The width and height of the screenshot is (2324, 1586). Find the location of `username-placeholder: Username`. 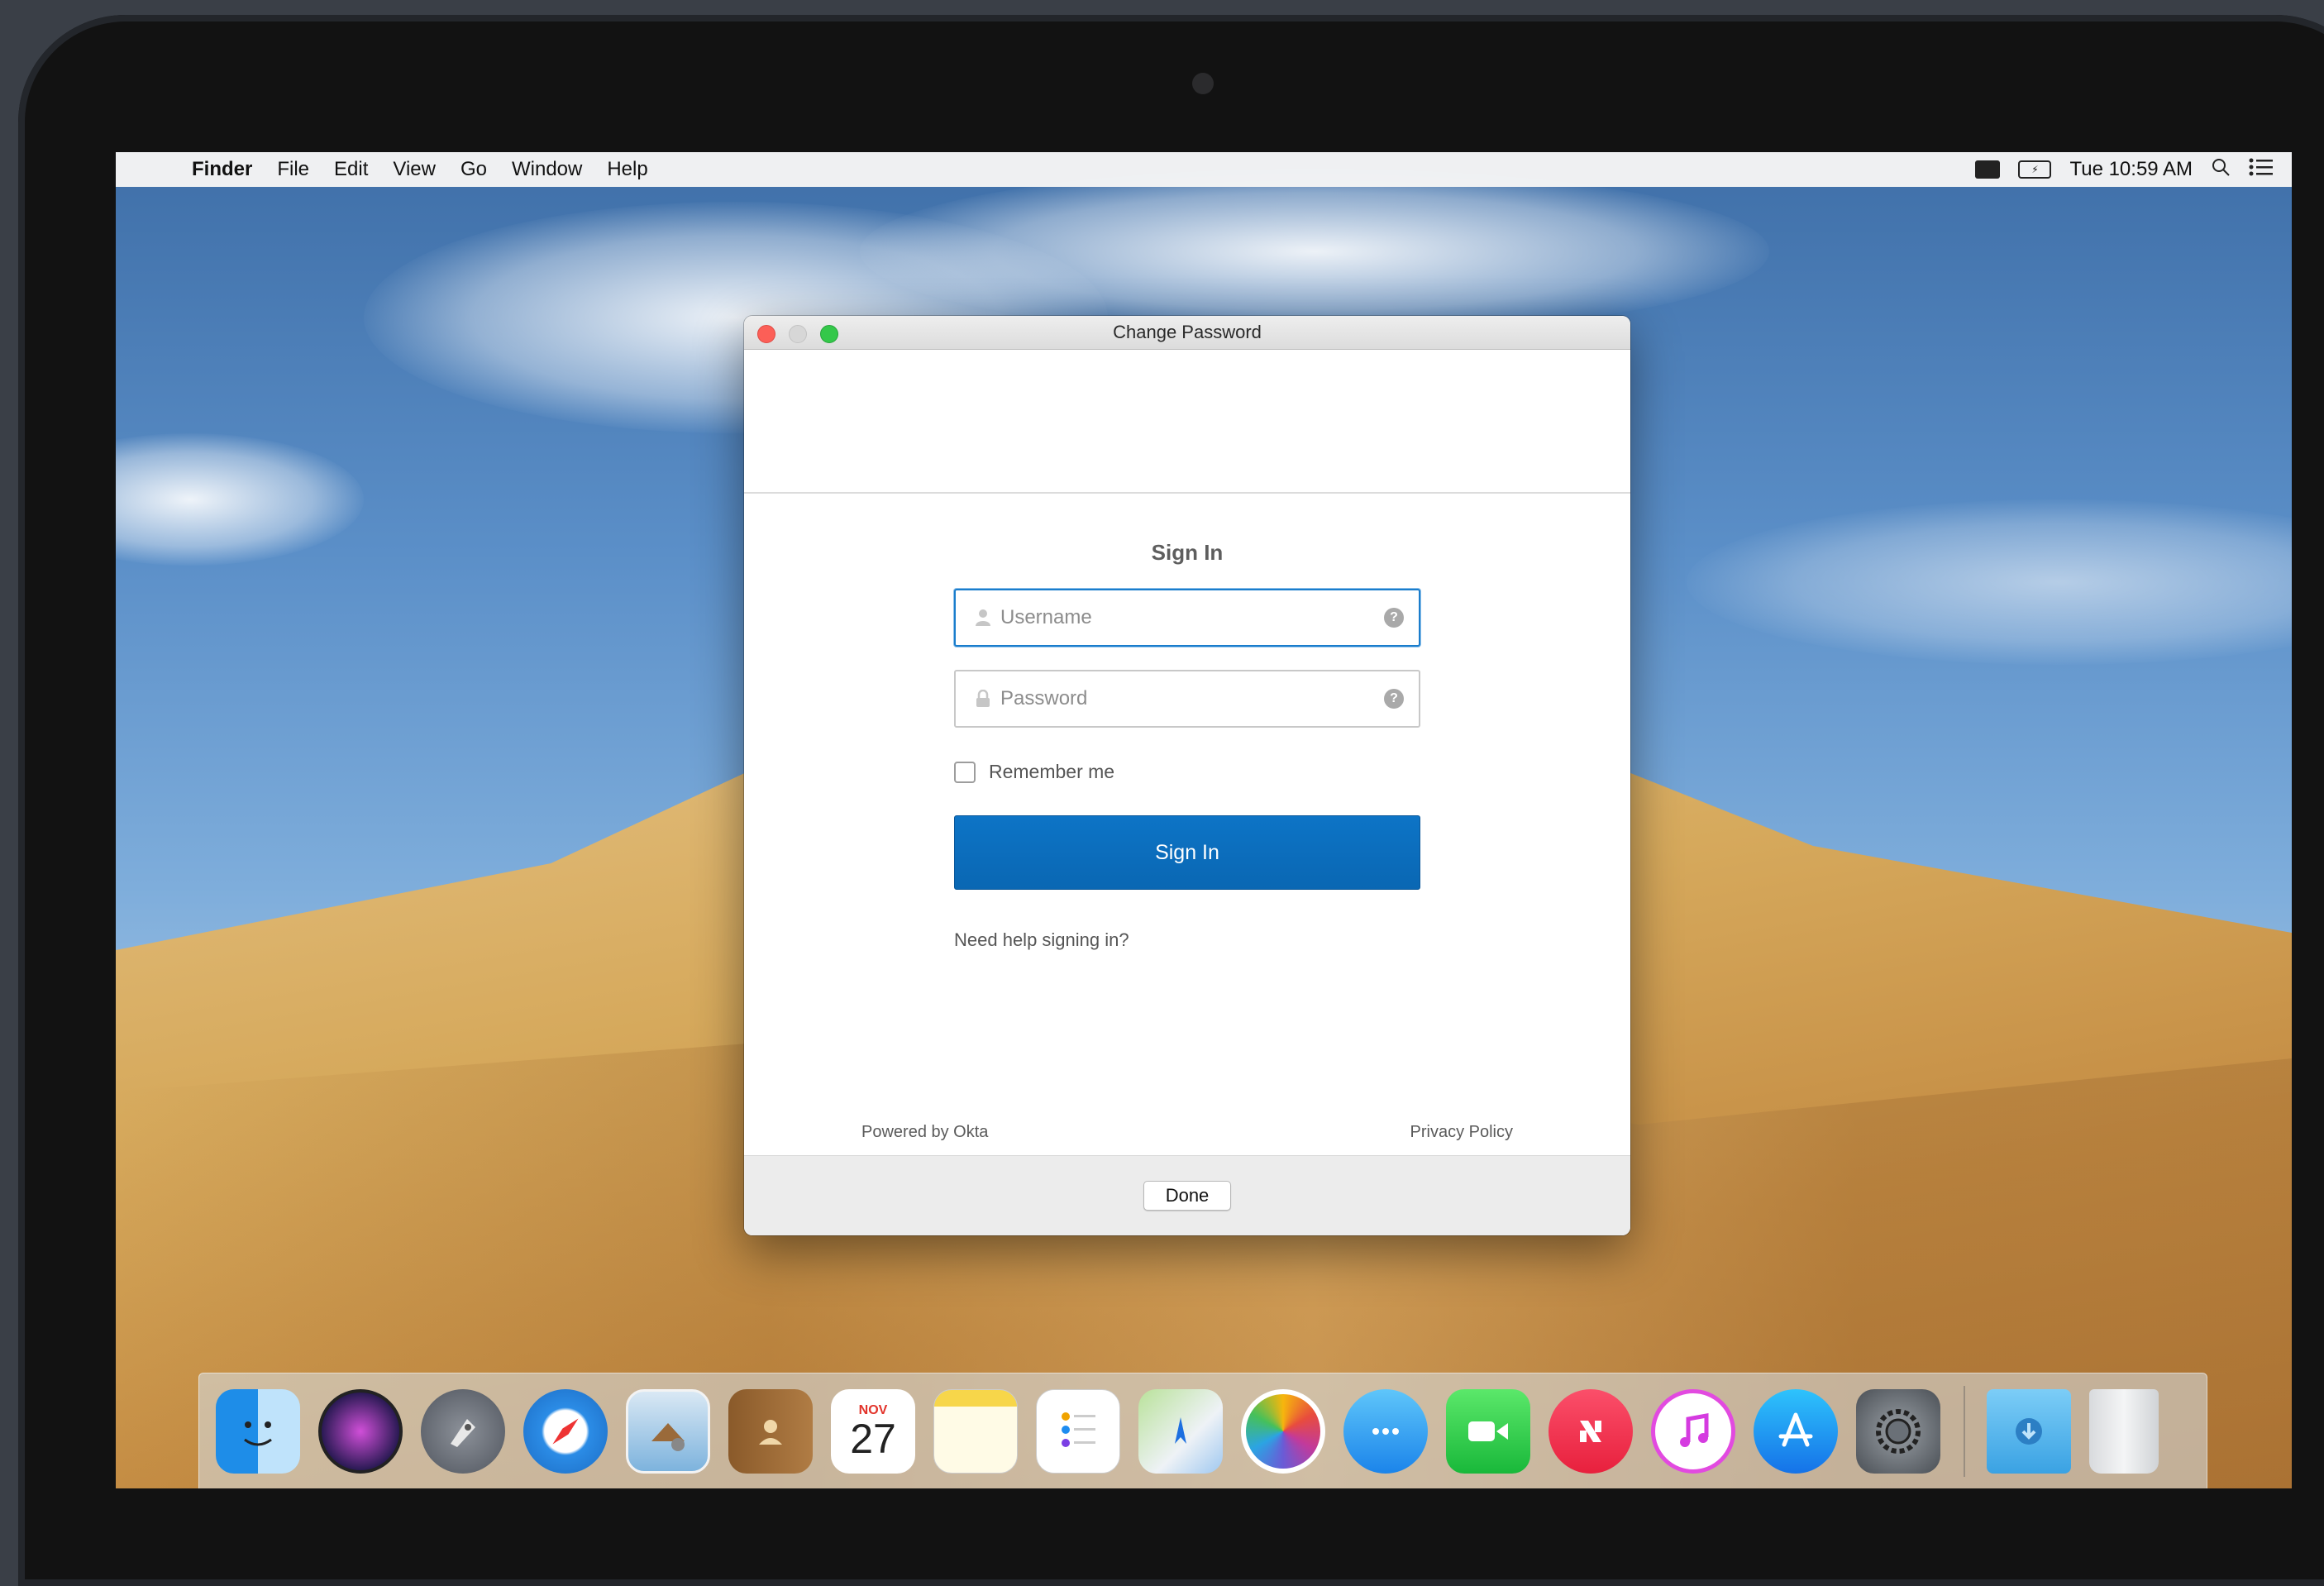

username-placeholder: Username is located at coordinates (1046, 617).